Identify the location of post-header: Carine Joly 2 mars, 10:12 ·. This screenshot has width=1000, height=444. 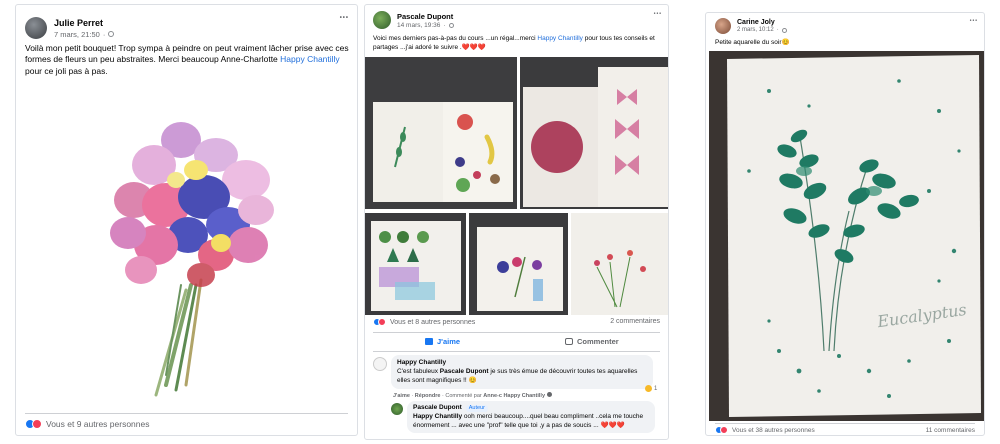
(751, 26).